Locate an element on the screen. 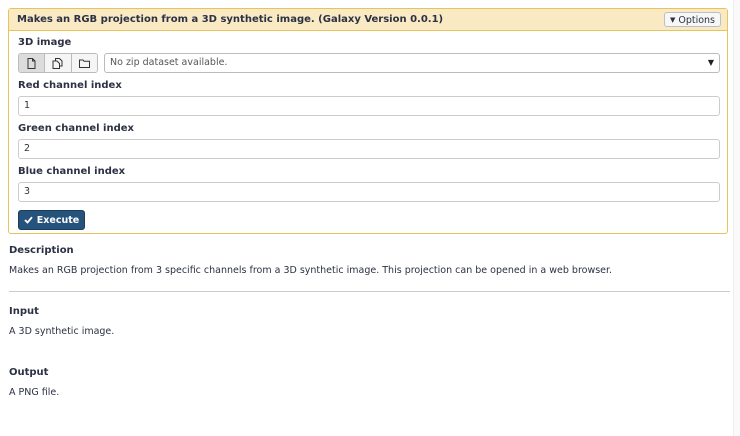 The image size is (740, 436). copy-icon is located at coordinates (57, 63).